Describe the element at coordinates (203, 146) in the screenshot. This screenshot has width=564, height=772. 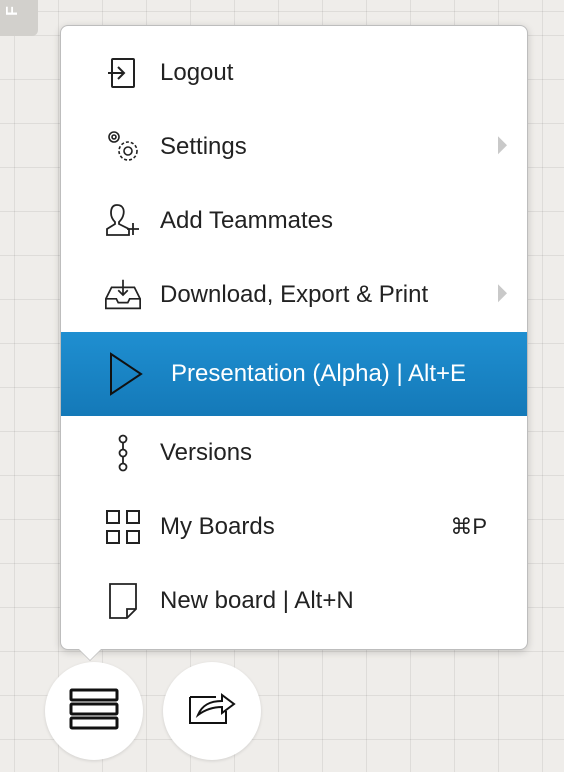
I see `menu-item-label: Settings` at that location.